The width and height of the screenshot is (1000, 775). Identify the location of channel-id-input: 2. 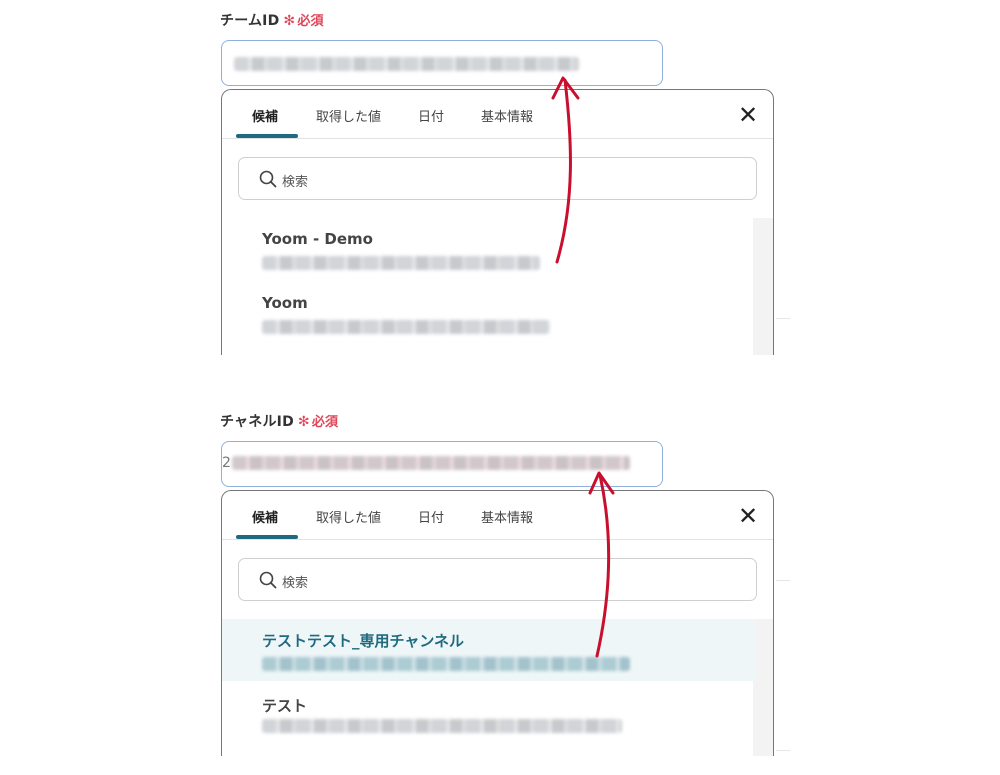
(442, 464).